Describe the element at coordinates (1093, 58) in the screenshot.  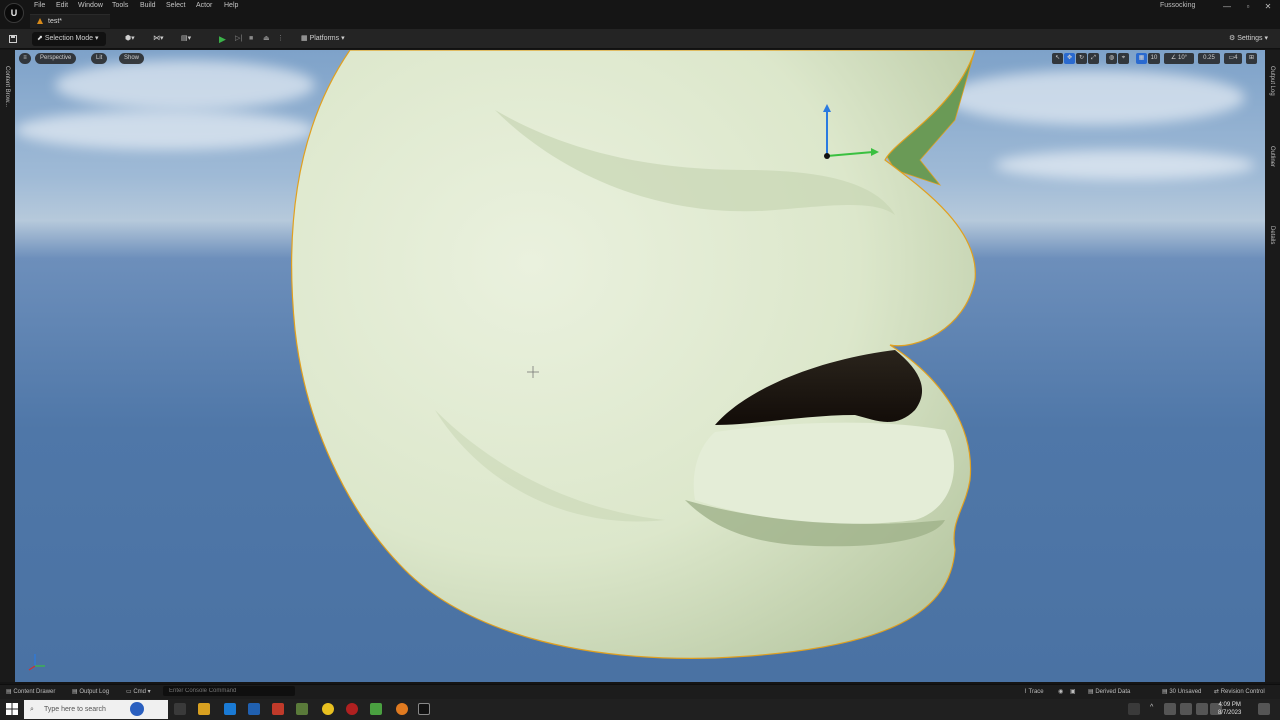
I see `scale-tool-icon: ⤢` at that location.